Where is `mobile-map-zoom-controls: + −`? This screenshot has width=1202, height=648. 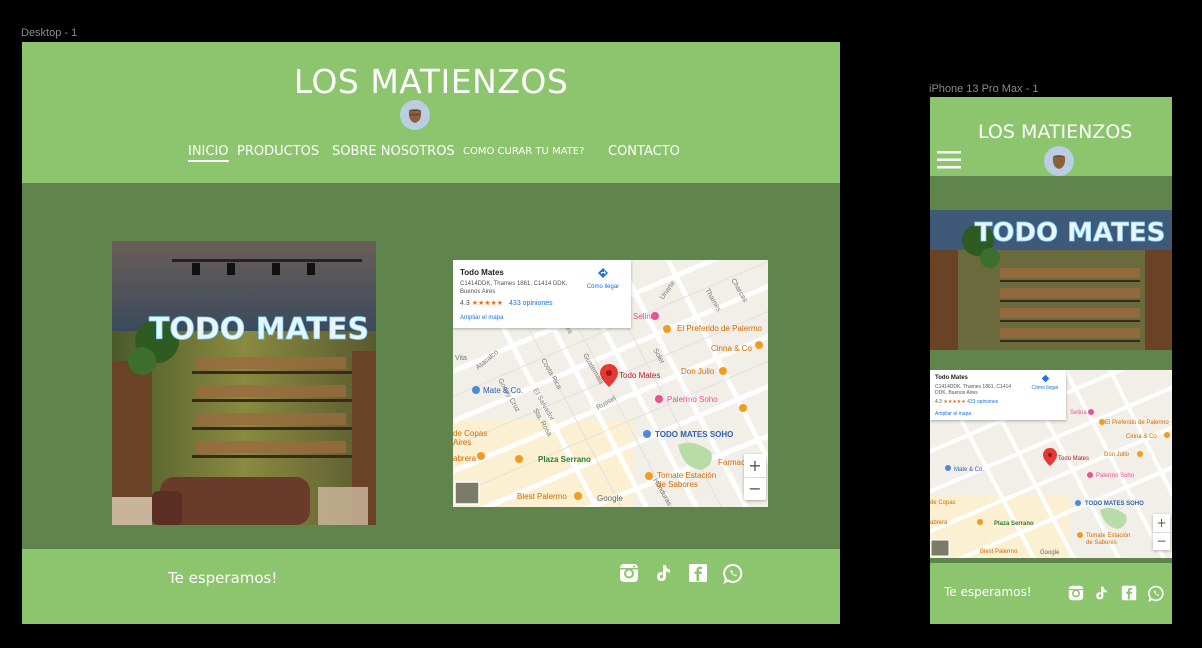 mobile-map-zoom-controls: + − is located at coordinates (1161, 532).